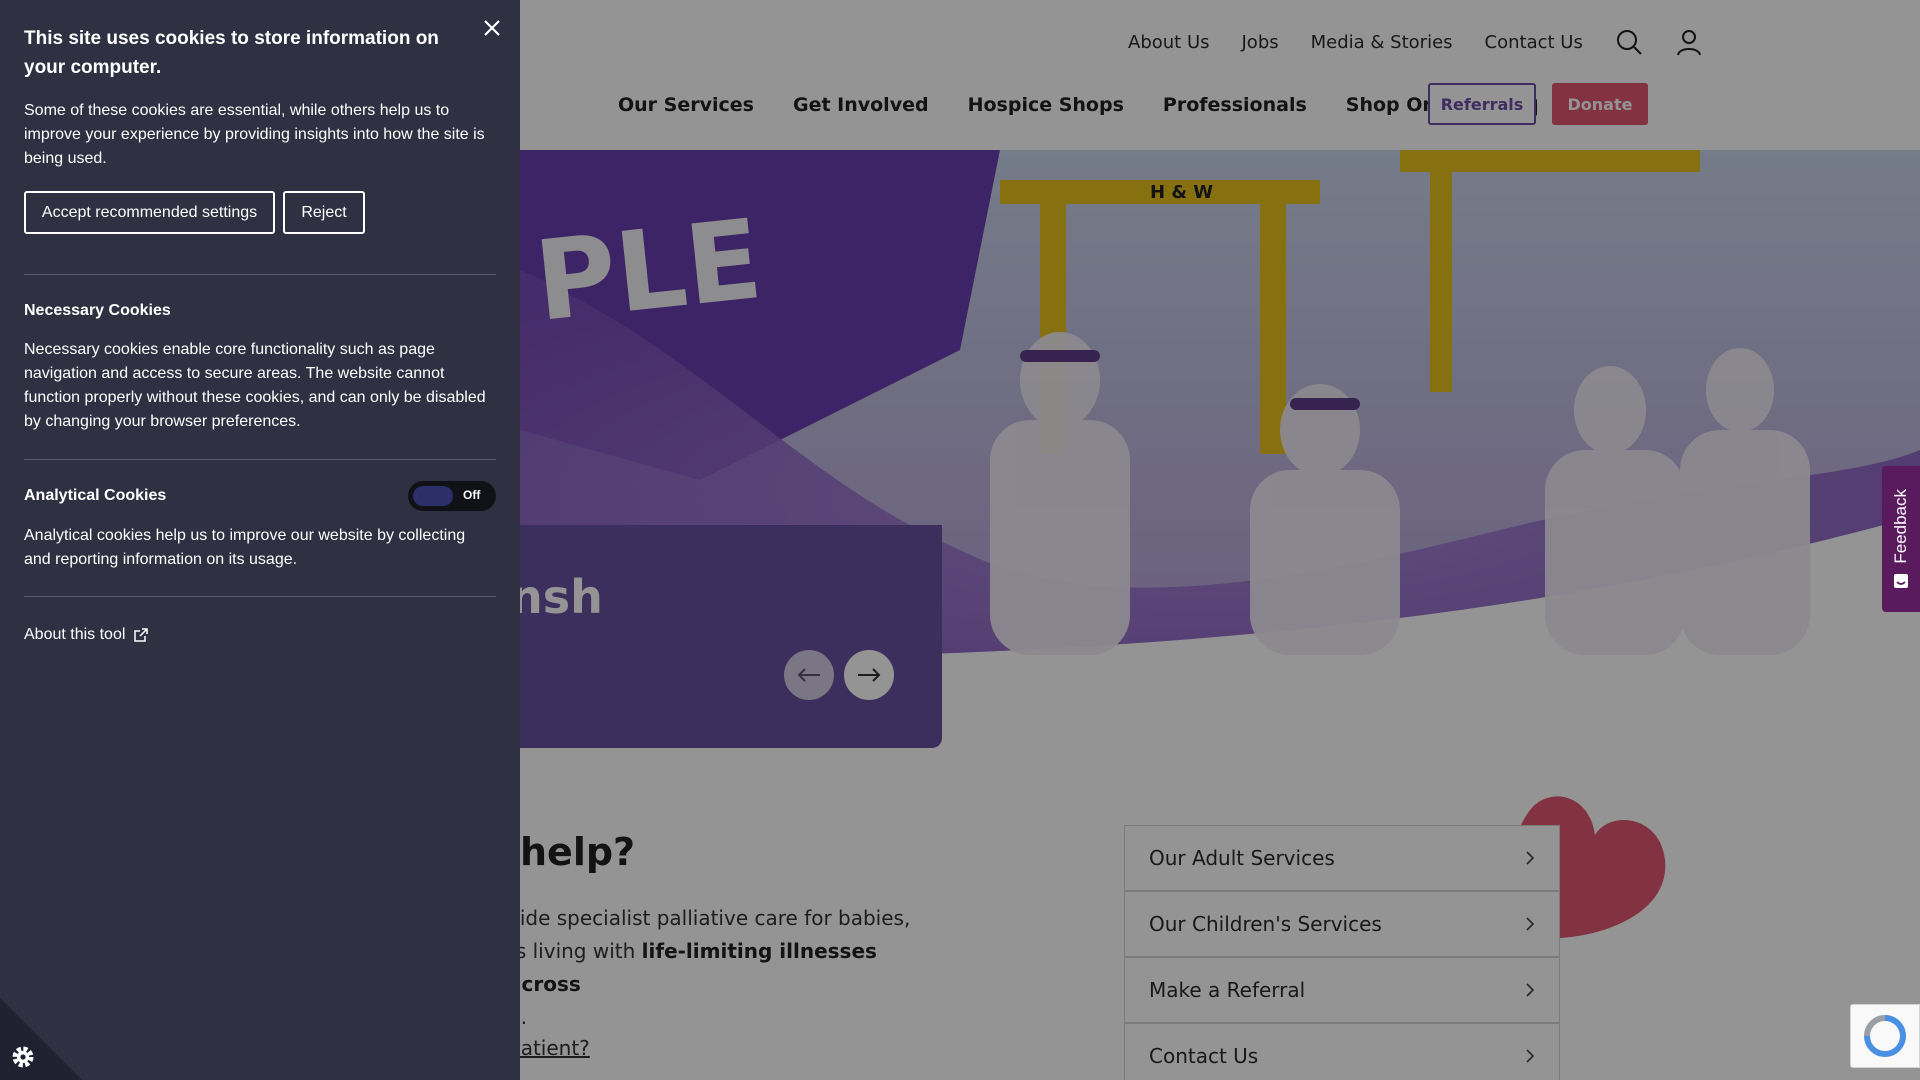 The width and height of the screenshot is (1920, 1080). Describe the element at coordinates (97, 310) in the screenshot. I see `necessary-heading: Necessary Cookies` at that location.